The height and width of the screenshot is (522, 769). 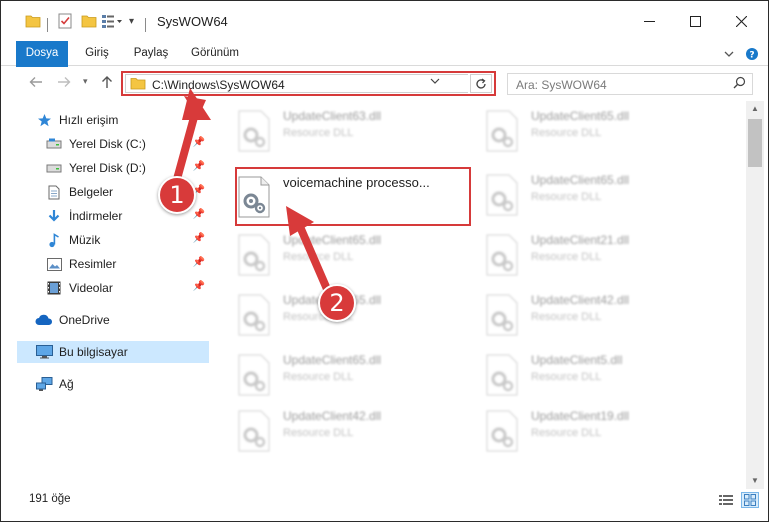 I want to click on scroll-thumb, so click(x=755, y=143).